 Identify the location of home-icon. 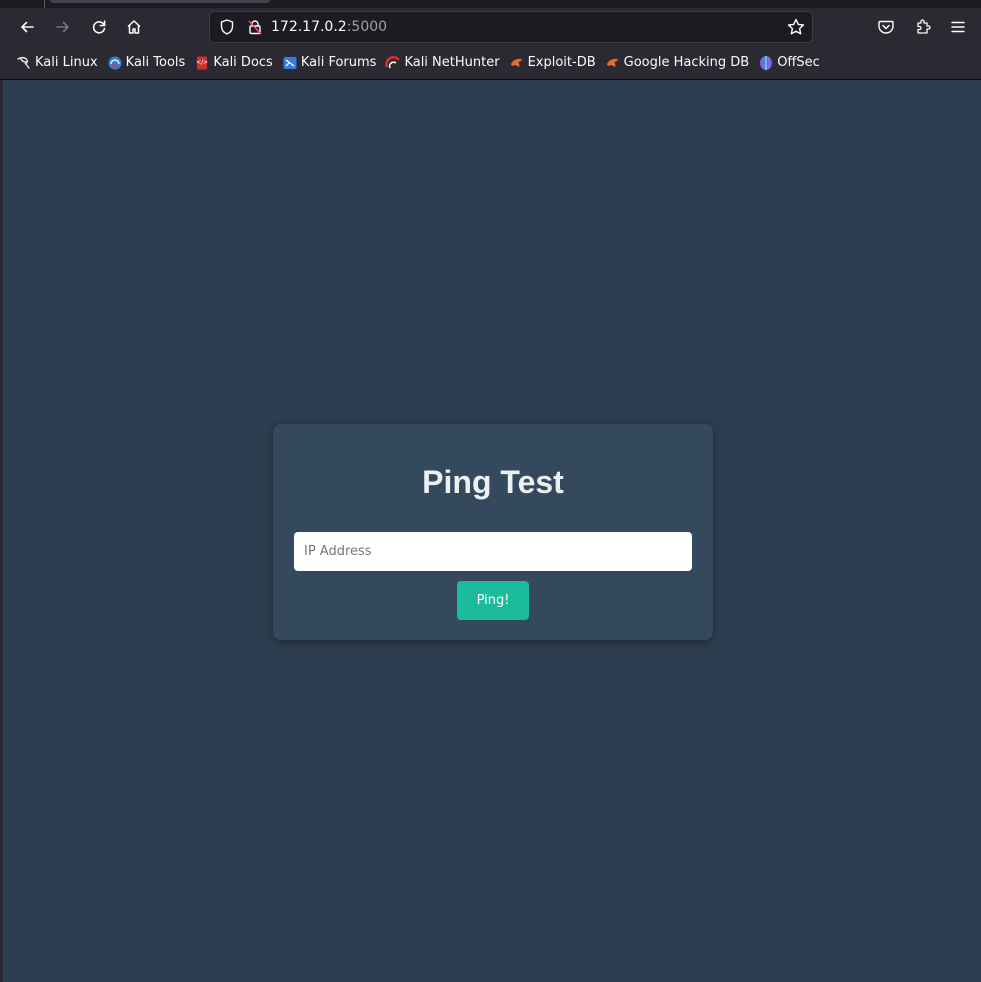
(134, 27).